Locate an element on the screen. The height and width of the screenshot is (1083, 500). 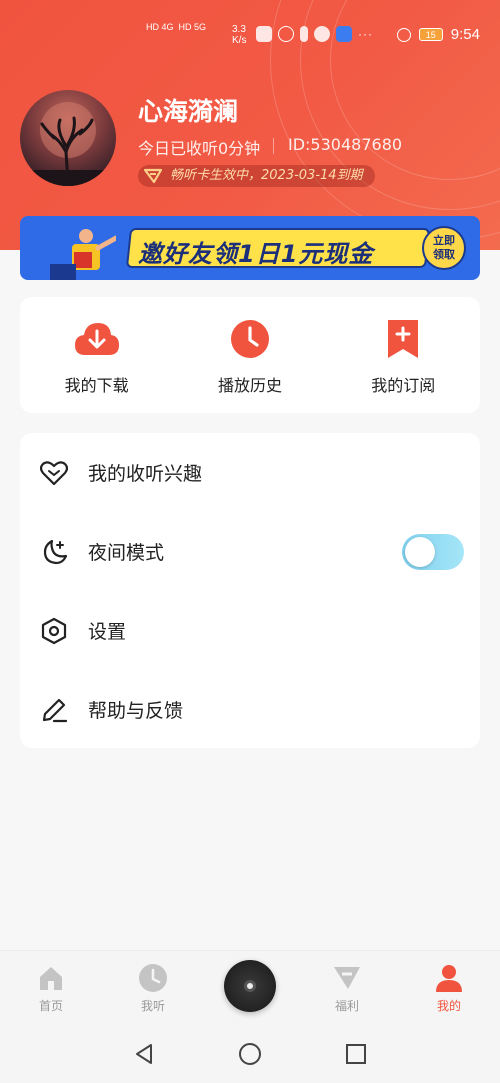
system-nav-bar is located at coordinates (250, 1053).